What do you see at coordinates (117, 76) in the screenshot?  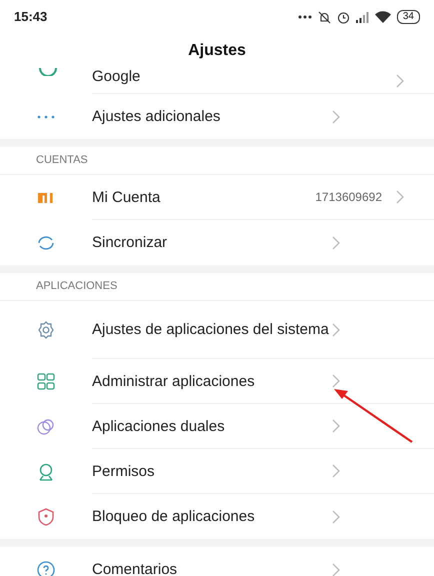 I see `row-label: Google` at bounding box center [117, 76].